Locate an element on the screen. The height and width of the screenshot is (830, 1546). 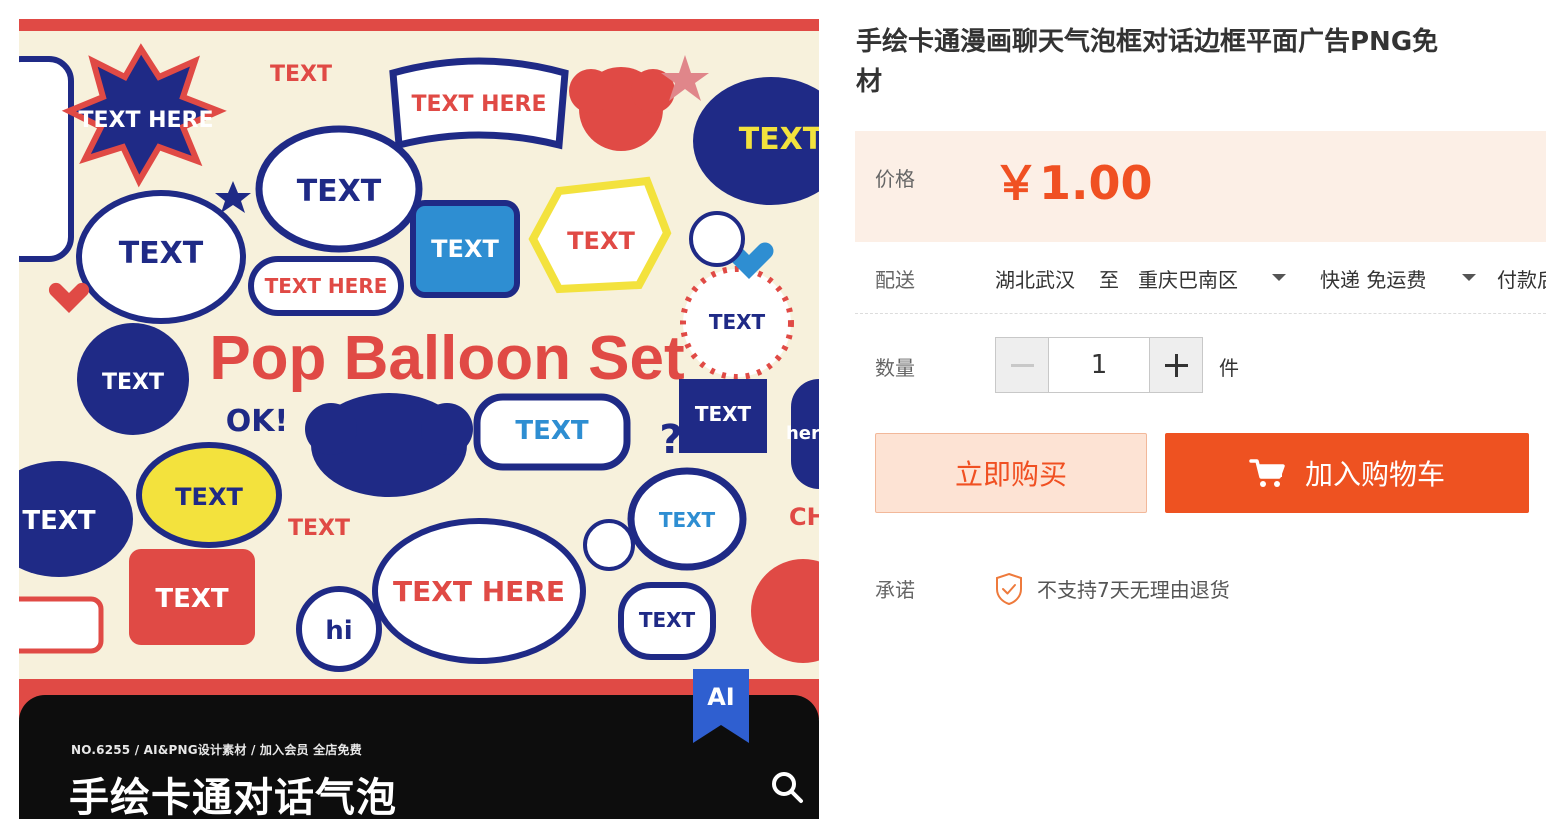
promise-label: 承诺 is located at coordinates (895, 590).